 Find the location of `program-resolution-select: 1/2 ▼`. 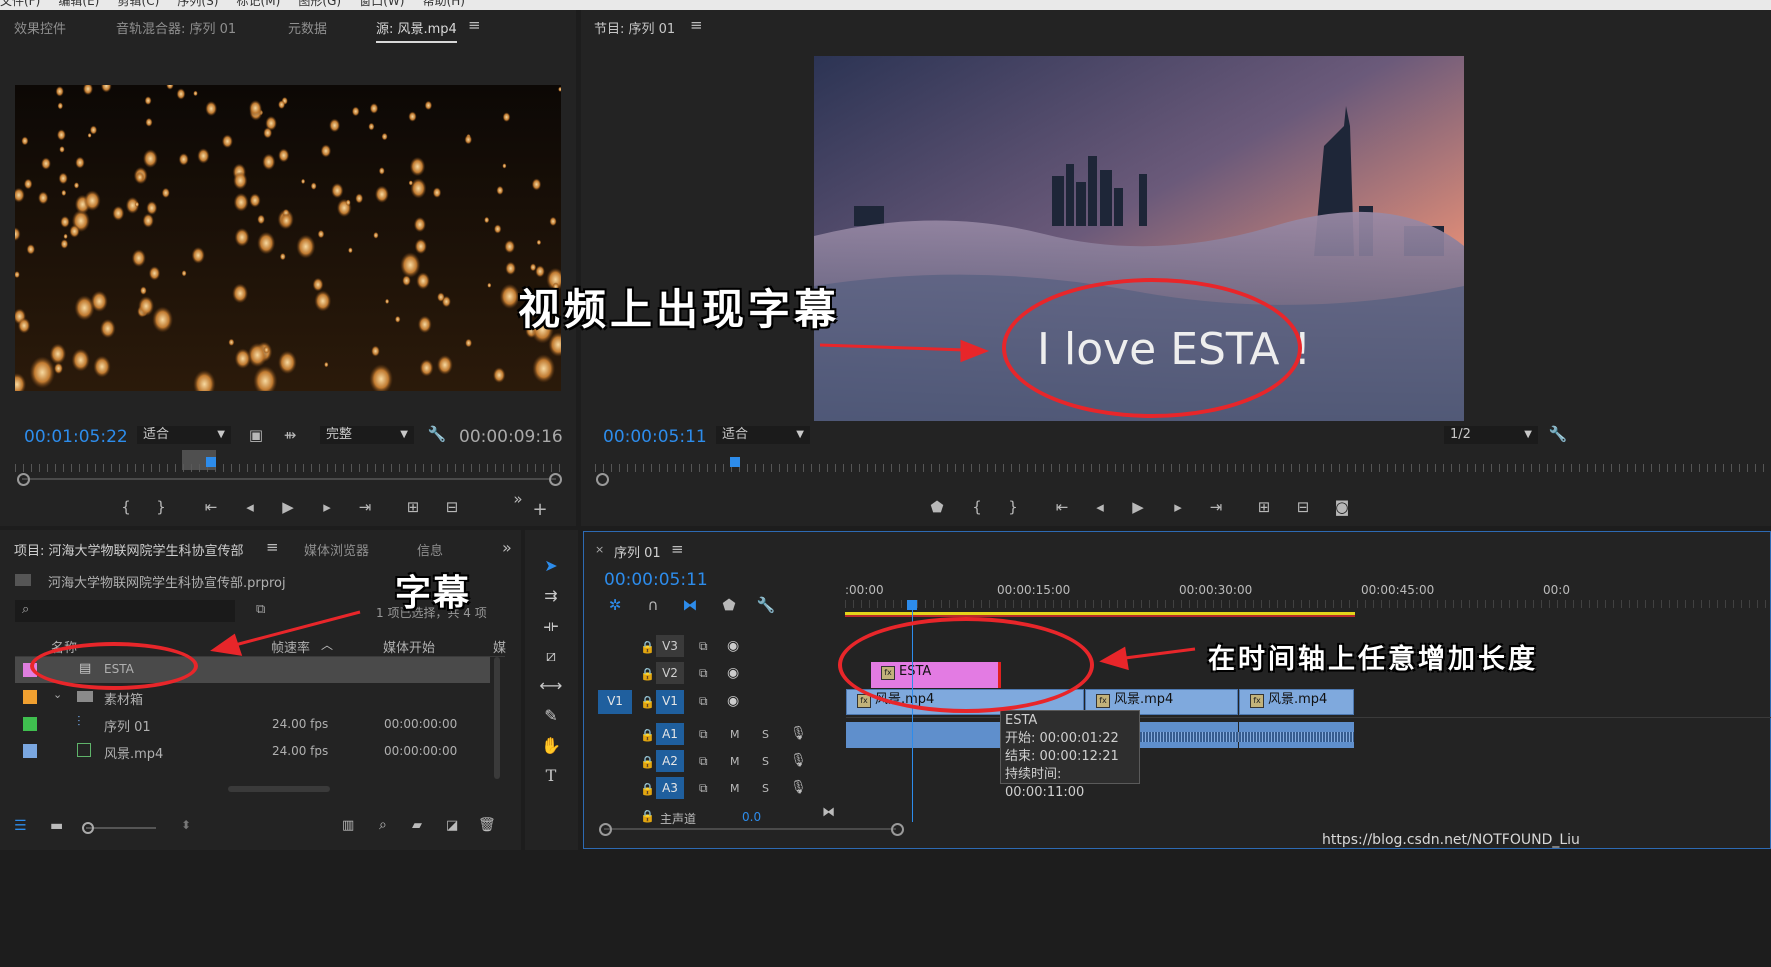

program-resolution-select: 1/2 ▼ is located at coordinates (1491, 435).